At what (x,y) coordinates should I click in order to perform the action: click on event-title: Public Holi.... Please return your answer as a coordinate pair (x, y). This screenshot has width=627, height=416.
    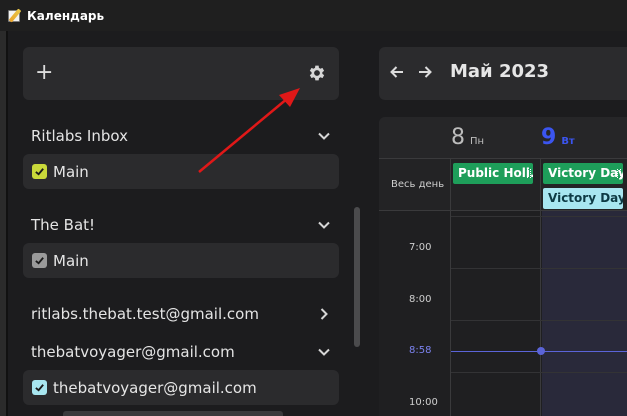
    Looking at the image, I should click on (495, 173).